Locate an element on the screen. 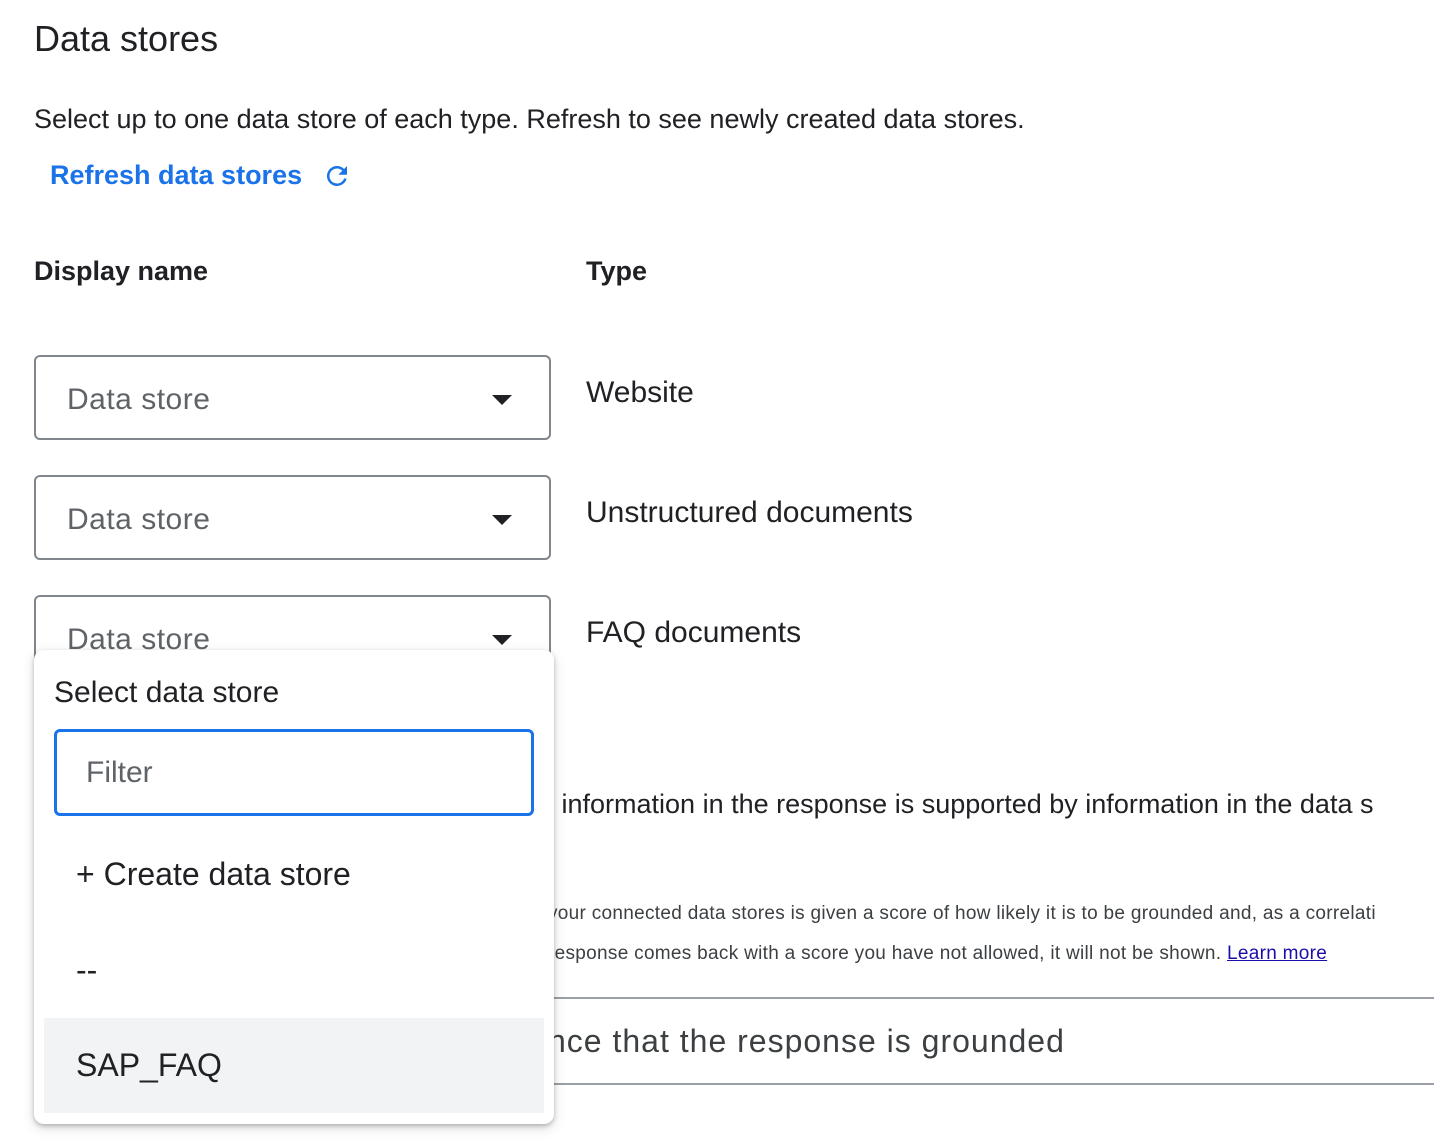 The width and height of the screenshot is (1434, 1140). field-top-border is located at coordinates (994, 998).